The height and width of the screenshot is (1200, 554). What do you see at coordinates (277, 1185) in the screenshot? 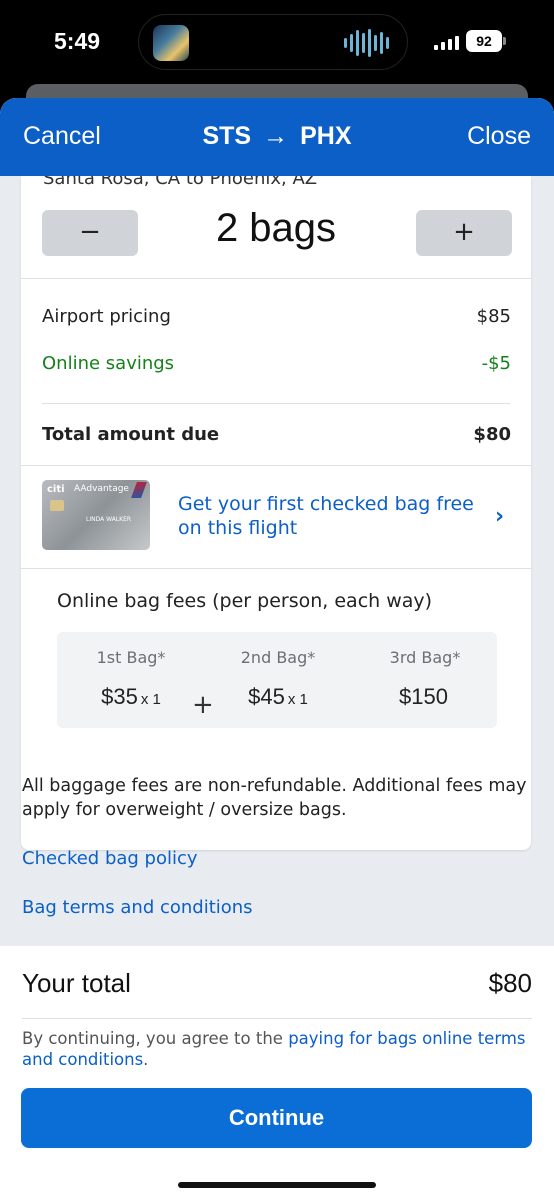
I see `home-indicator` at bounding box center [277, 1185].